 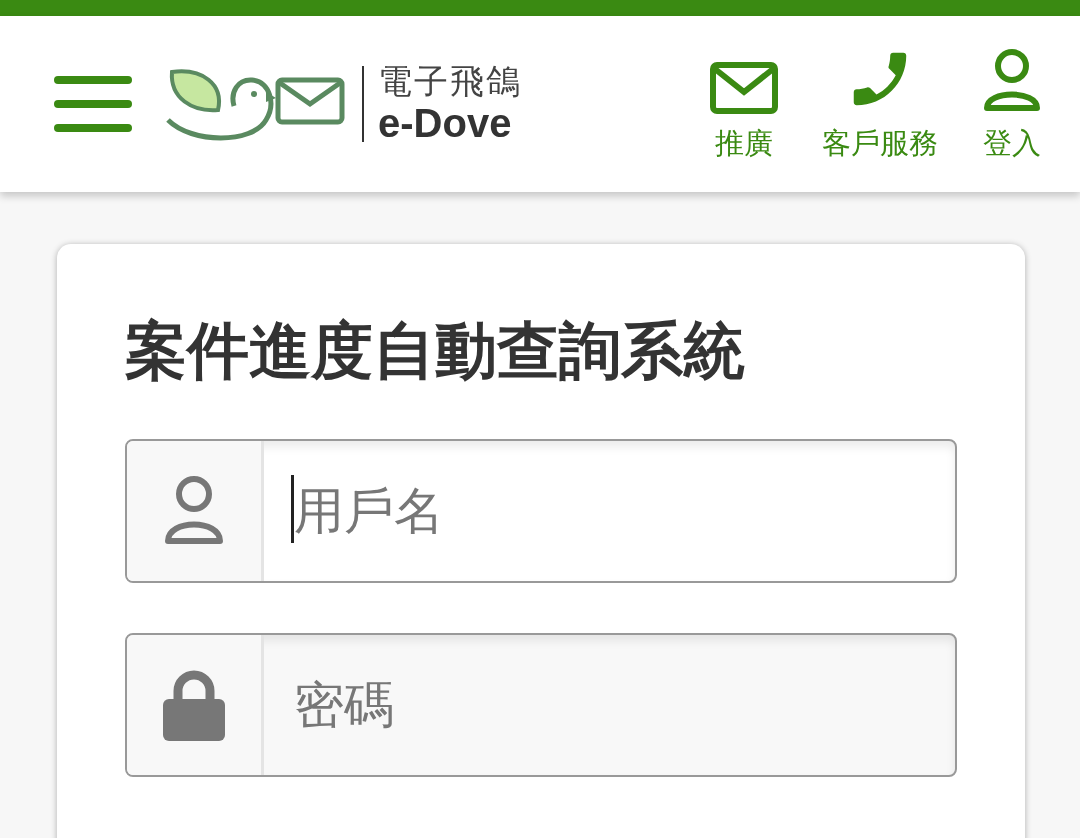 I want to click on nav-link: 登入, so click(x=1012, y=106).